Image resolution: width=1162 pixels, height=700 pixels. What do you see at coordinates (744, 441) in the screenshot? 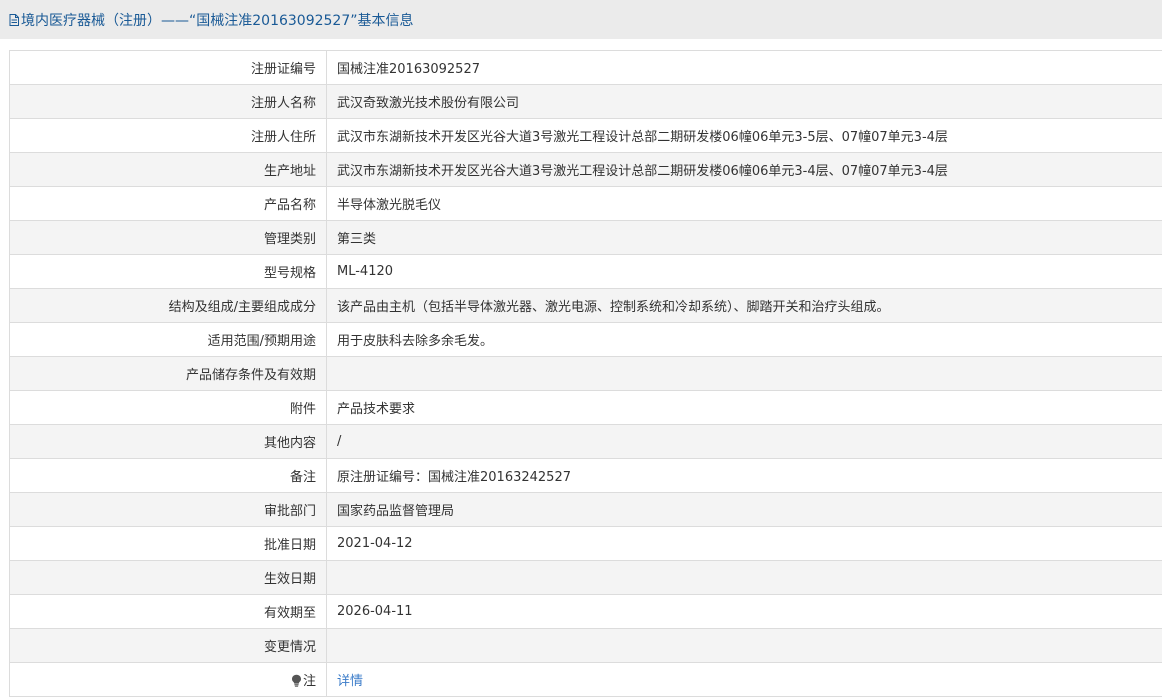
I see `field-value: /` at bounding box center [744, 441].